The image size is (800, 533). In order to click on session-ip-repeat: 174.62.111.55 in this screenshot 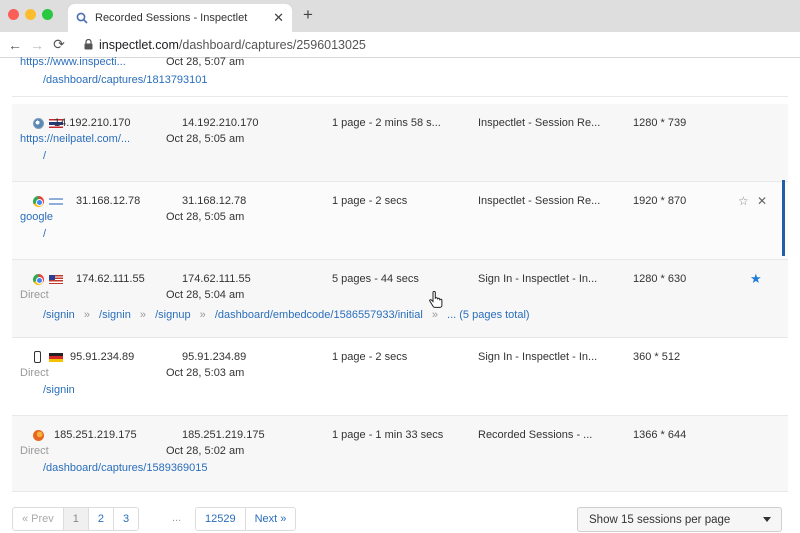, I will do `click(216, 279)`.